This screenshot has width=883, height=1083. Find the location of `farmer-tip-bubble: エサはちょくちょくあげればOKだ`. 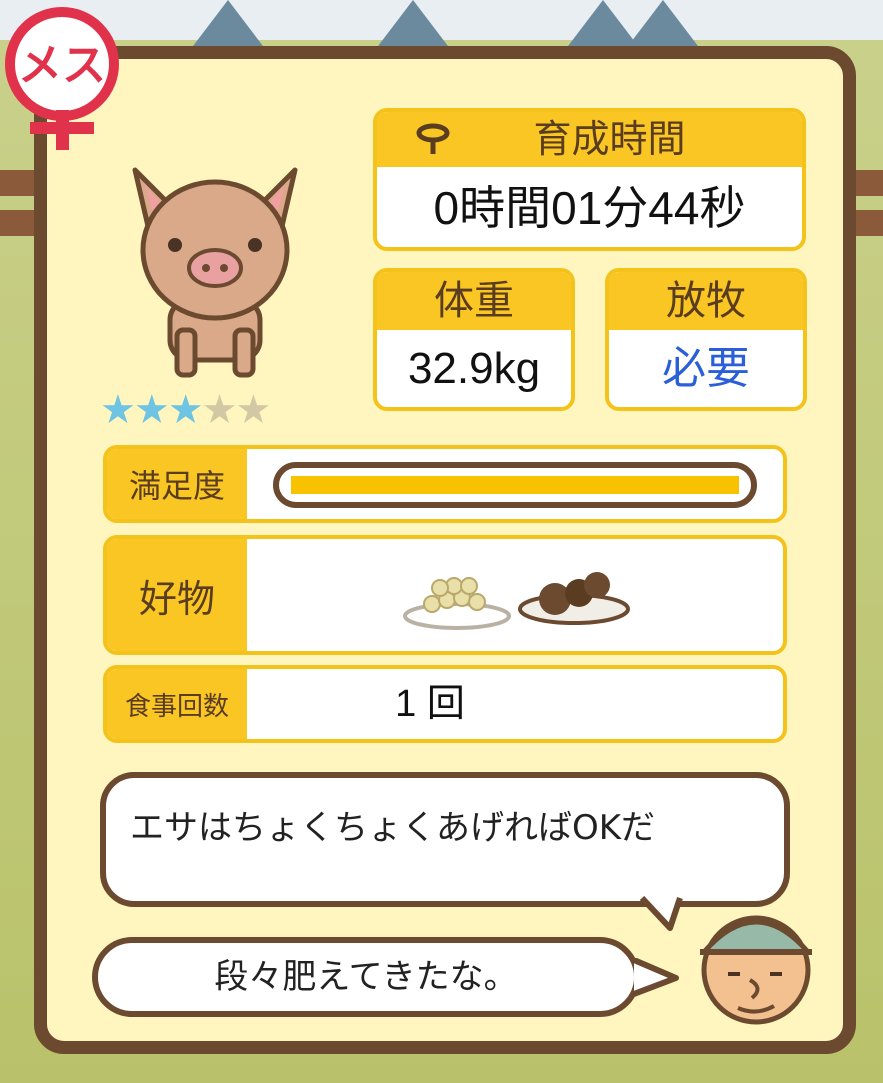

farmer-tip-bubble: エサはちょくちょくあげればOKだ is located at coordinates (445, 839).